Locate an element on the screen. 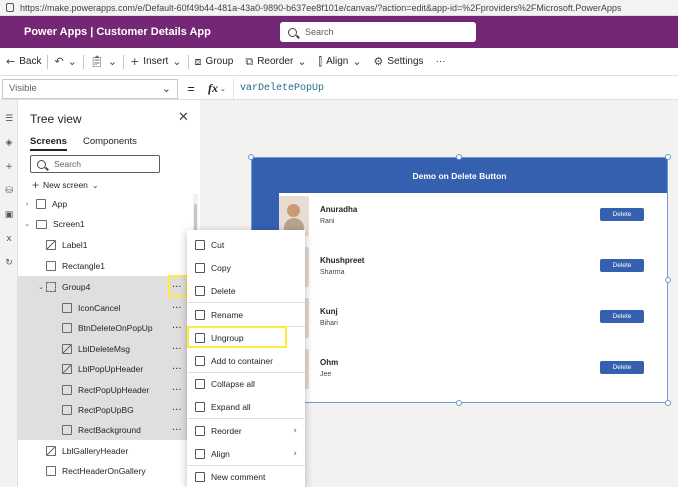 The image size is (678, 487). container-icon is located at coordinates (200, 360).